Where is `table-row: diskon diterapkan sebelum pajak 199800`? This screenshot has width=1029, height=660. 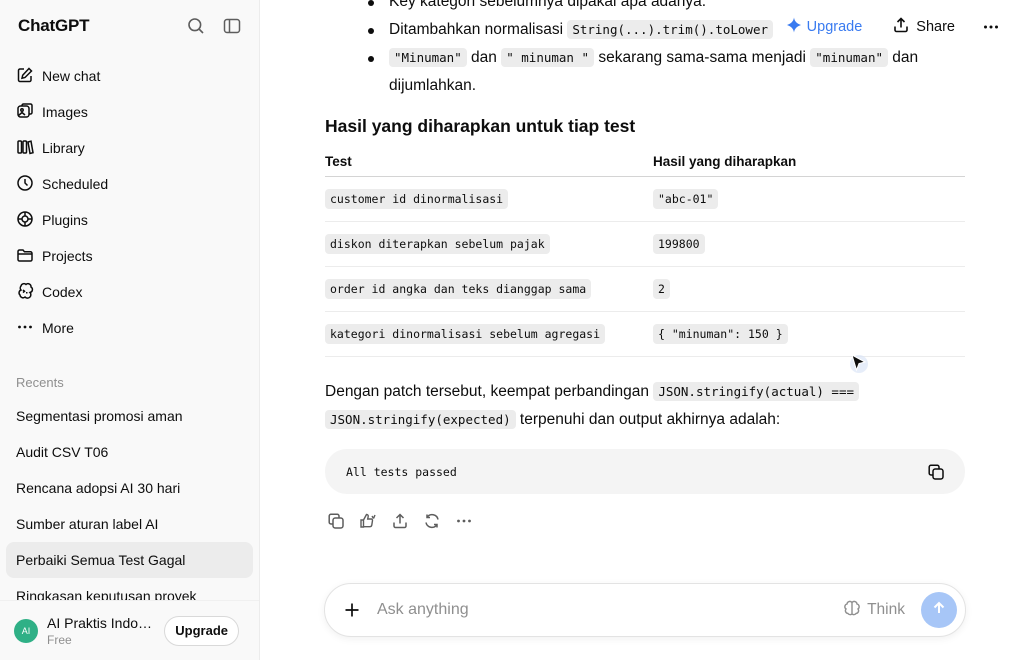
table-row: diskon diterapkan sebelum pajak 199800 is located at coordinates (645, 244).